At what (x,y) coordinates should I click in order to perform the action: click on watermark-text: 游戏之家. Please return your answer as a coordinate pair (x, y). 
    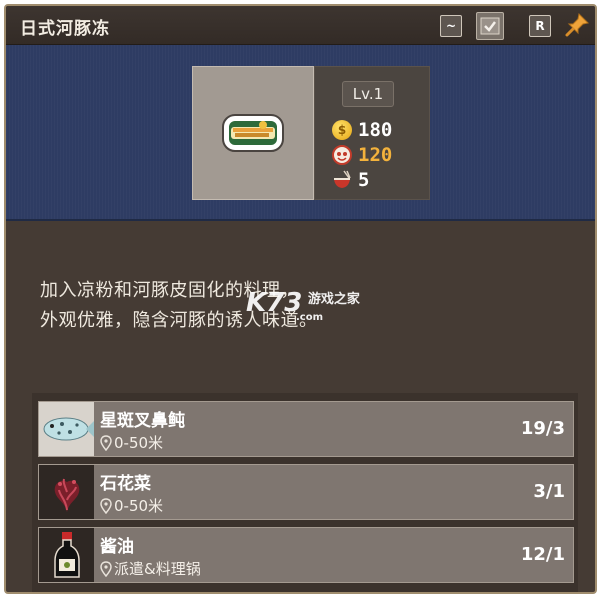
    Looking at the image, I should click on (333, 299).